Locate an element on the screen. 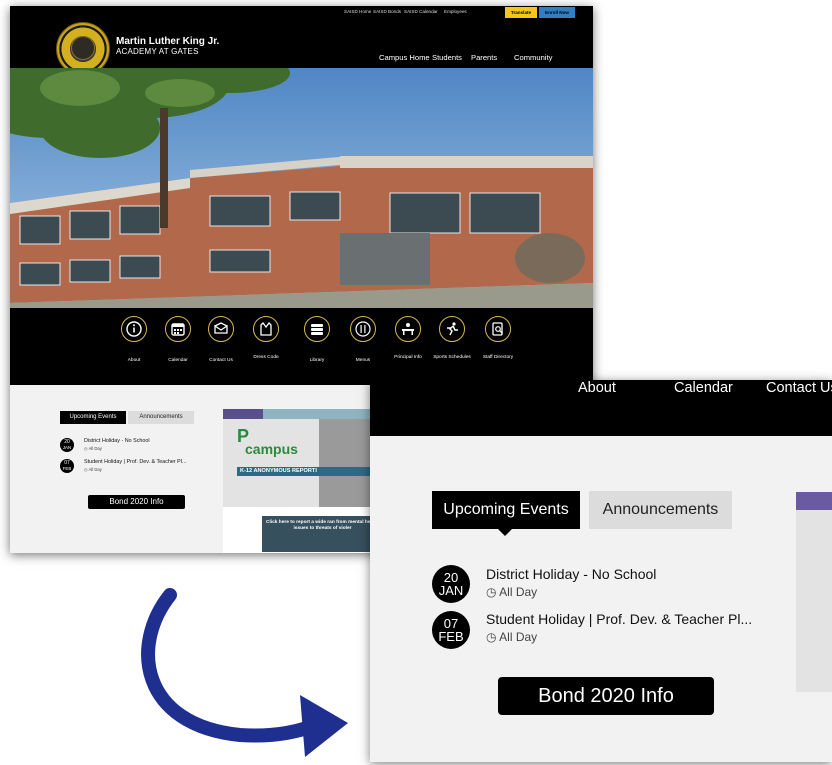  nav-students: Students is located at coordinates (447, 57).